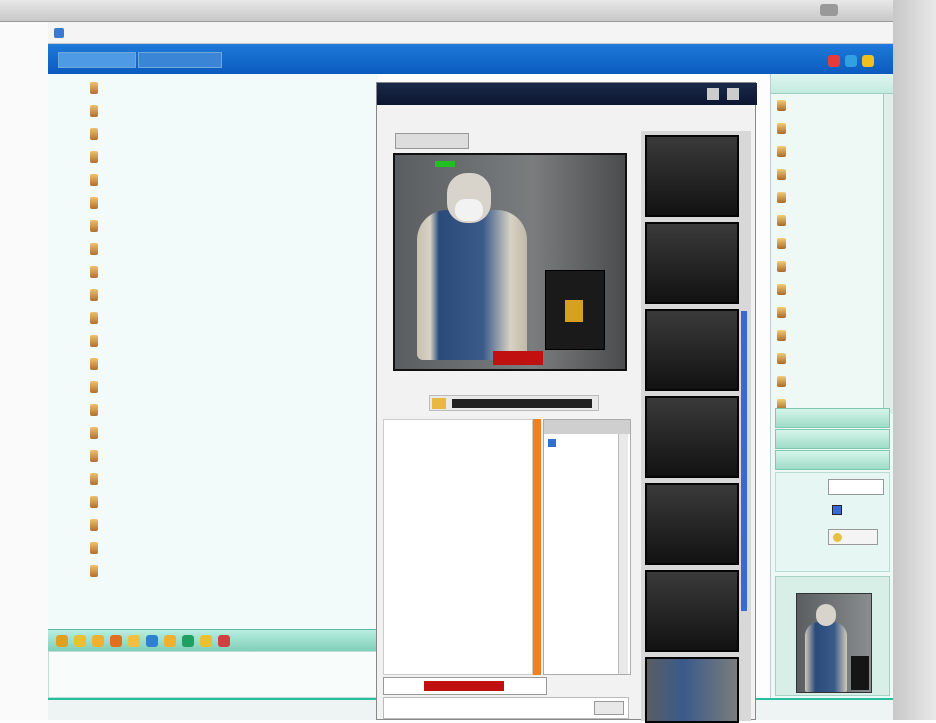  Describe the element at coordinates (188, 641) in the screenshot. I see `music-icon` at that location.